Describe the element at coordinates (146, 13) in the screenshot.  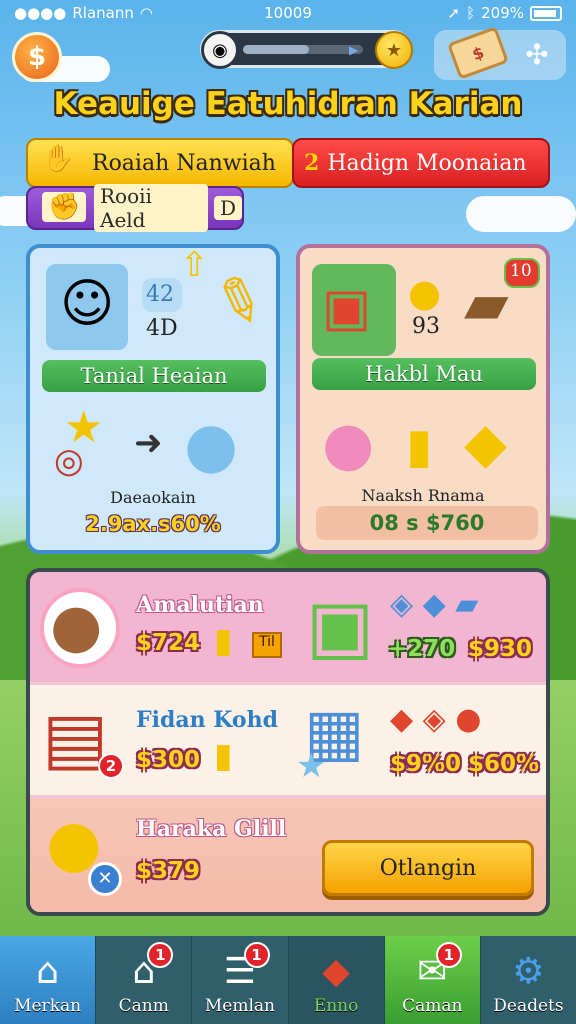
I see `wifi-icon: ◠` at that location.